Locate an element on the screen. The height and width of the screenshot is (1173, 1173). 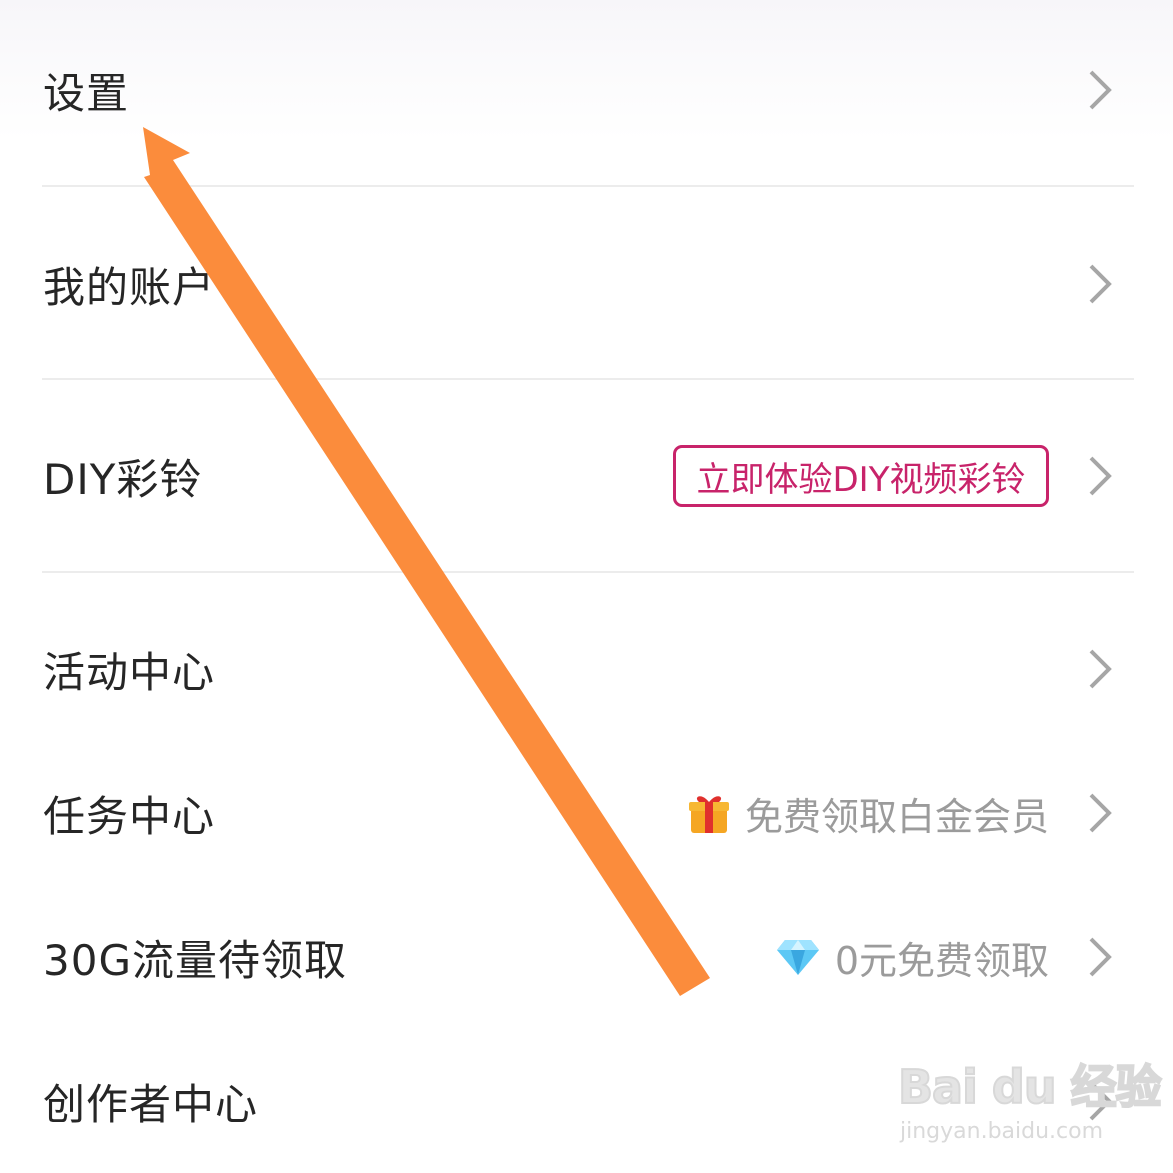
watermark-url: jingyan.baidu.com is located at coordinates (1002, 1131).